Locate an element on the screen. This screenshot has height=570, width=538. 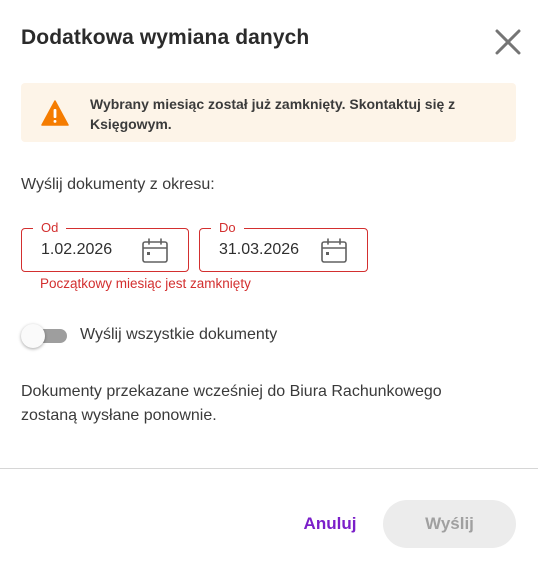
date-to-field: Do 31.03.2026 is located at coordinates (283, 246).